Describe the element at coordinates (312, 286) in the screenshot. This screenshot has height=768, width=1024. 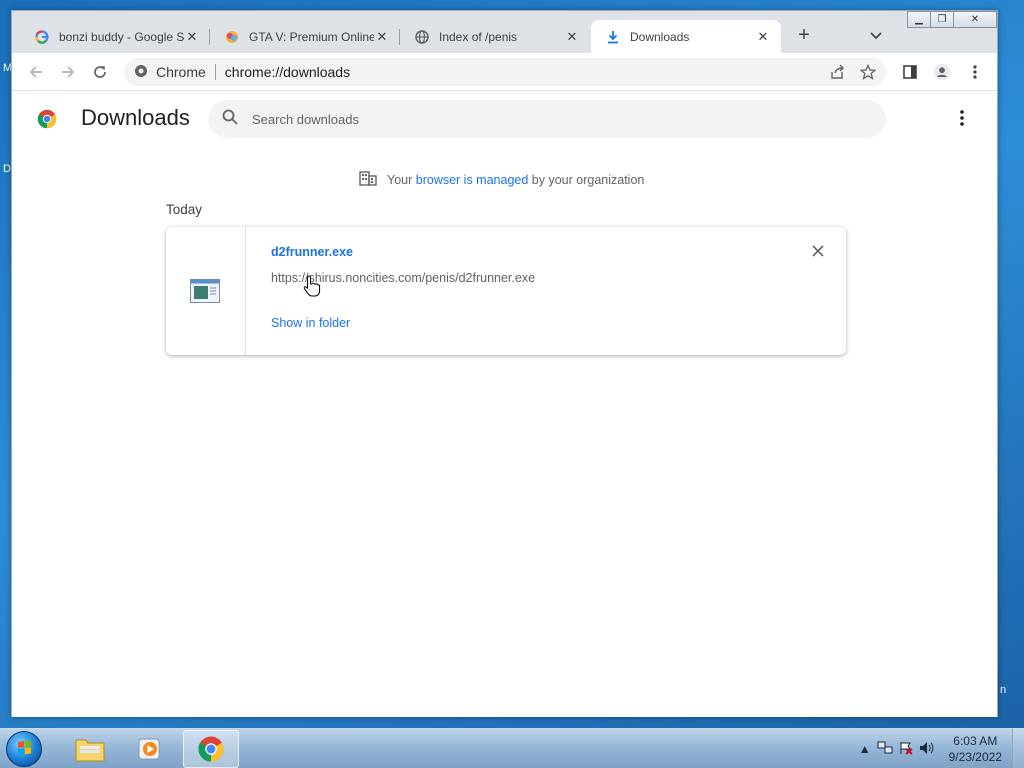
I see `hand-cursor-icon` at that location.